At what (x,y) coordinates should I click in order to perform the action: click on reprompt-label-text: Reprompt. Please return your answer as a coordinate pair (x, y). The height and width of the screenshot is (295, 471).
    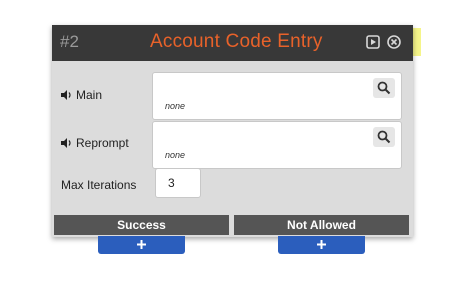
    Looking at the image, I should click on (102, 143).